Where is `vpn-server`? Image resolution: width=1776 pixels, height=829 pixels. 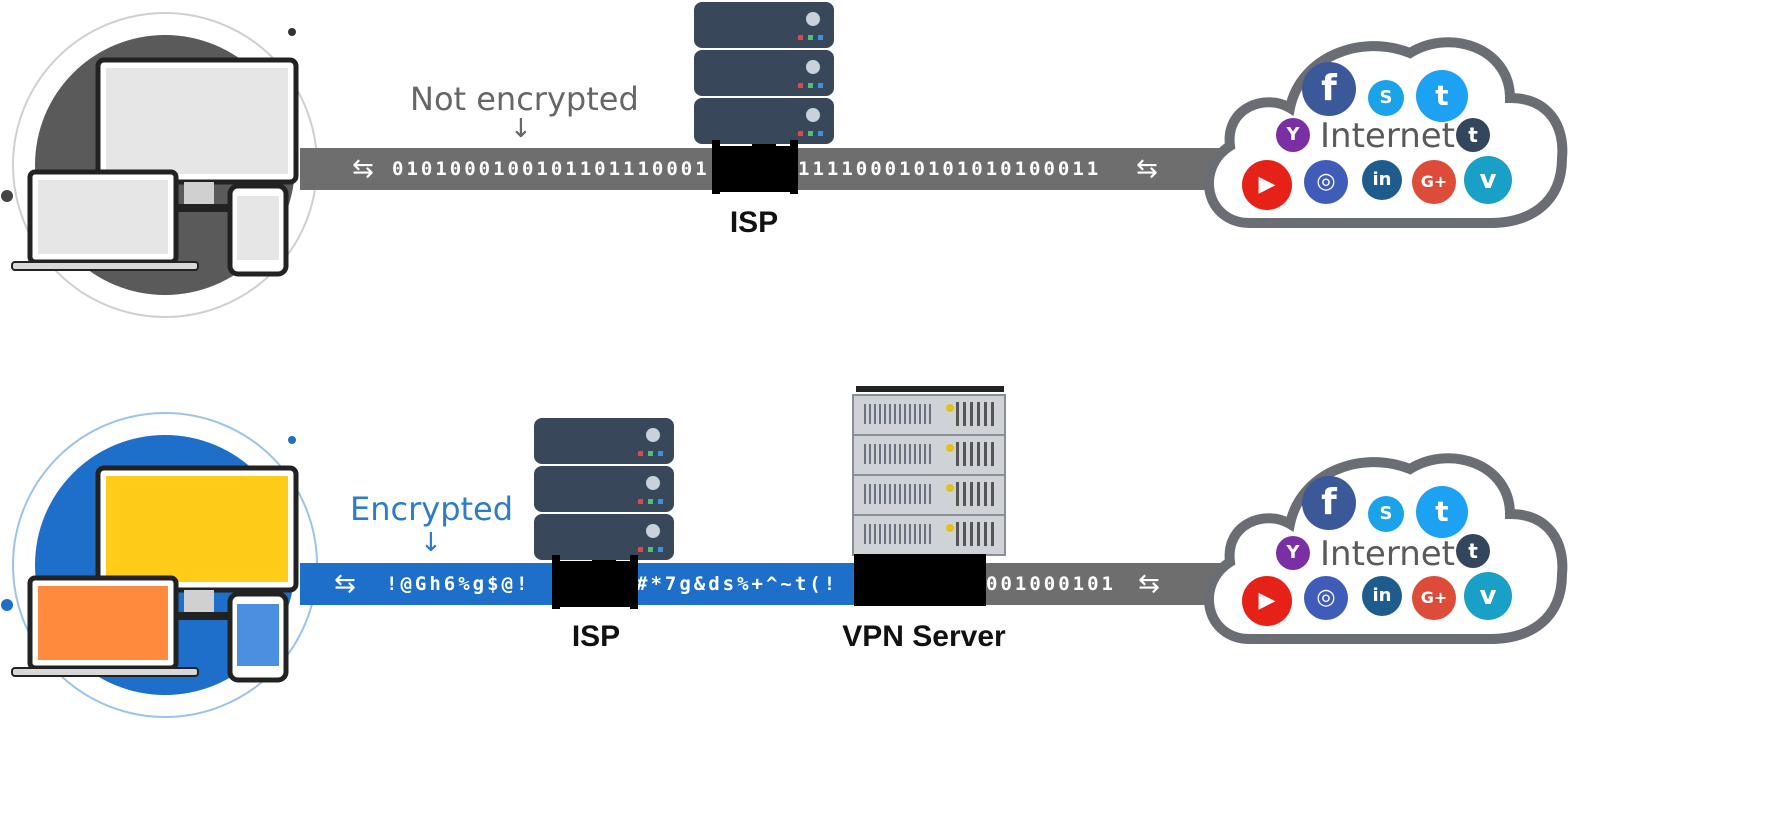 vpn-server is located at coordinates (930, 497).